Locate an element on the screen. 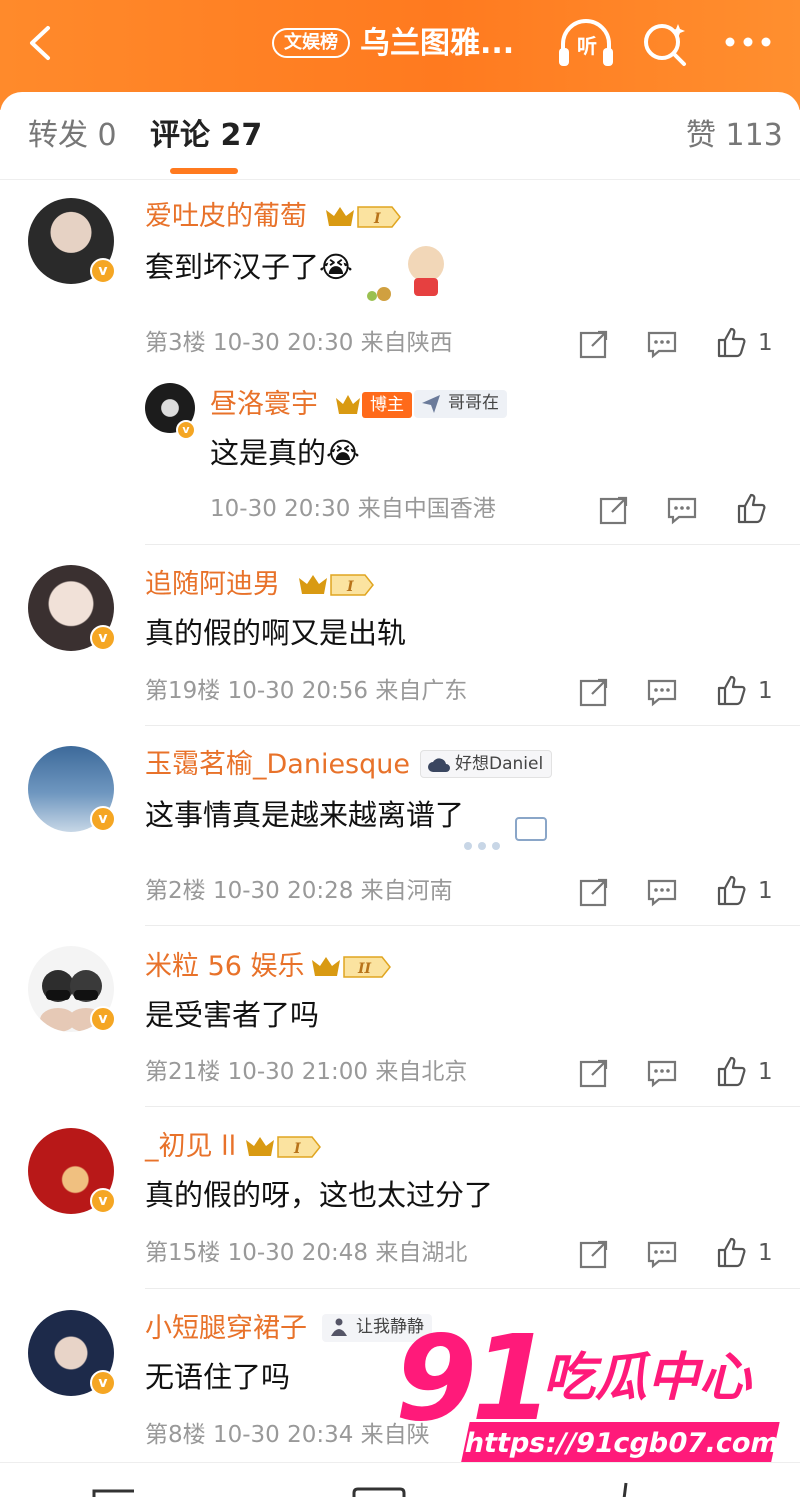 Image resolution: width=800 pixels, height=1497 pixels. back-arrow-icon is located at coordinates (43, 43).